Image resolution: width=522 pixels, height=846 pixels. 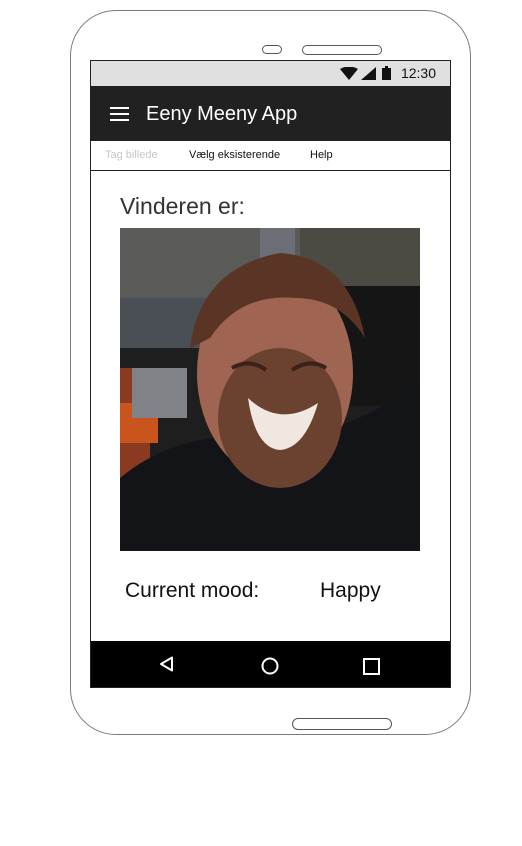 I want to click on home-circle-icon, so click(x=270, y=666).